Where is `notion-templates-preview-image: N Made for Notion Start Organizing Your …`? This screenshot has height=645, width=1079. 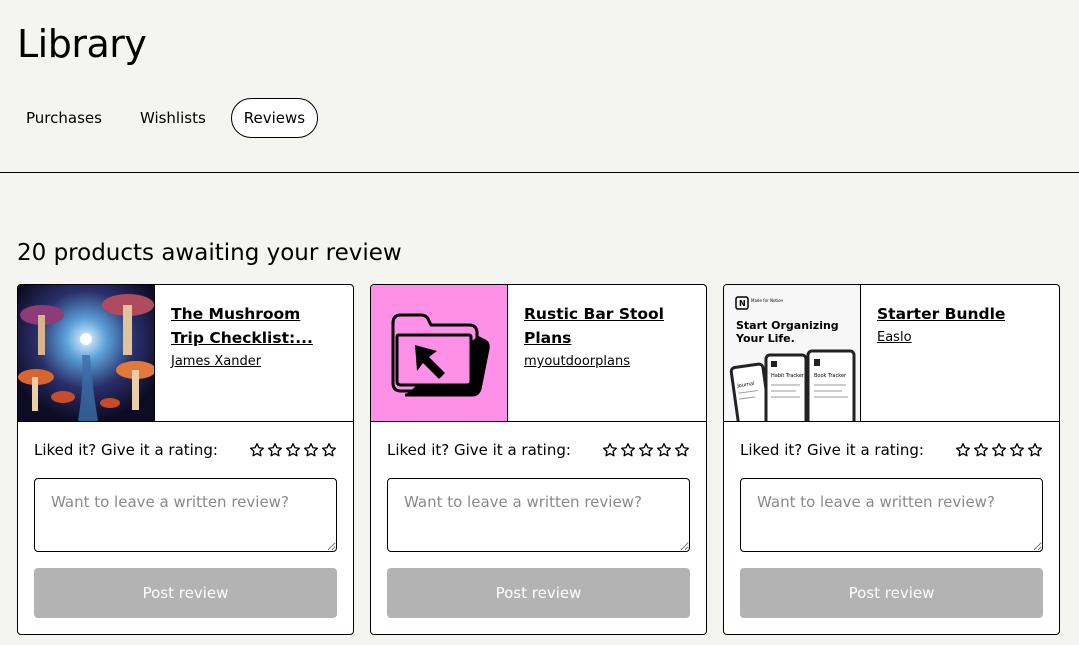 notion-templates-preview-image: N Made for Notion Start Organizing Your … is located at coordinates (792, 358).